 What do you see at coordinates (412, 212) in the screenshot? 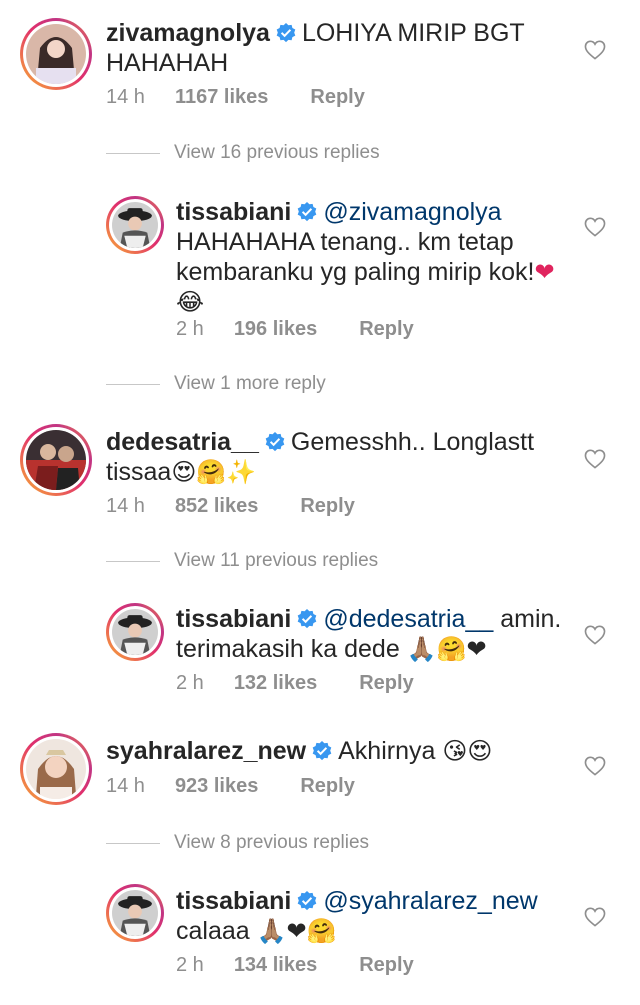
I see `mention-link: @zivamagnolya` at bounding box center [412, 212].